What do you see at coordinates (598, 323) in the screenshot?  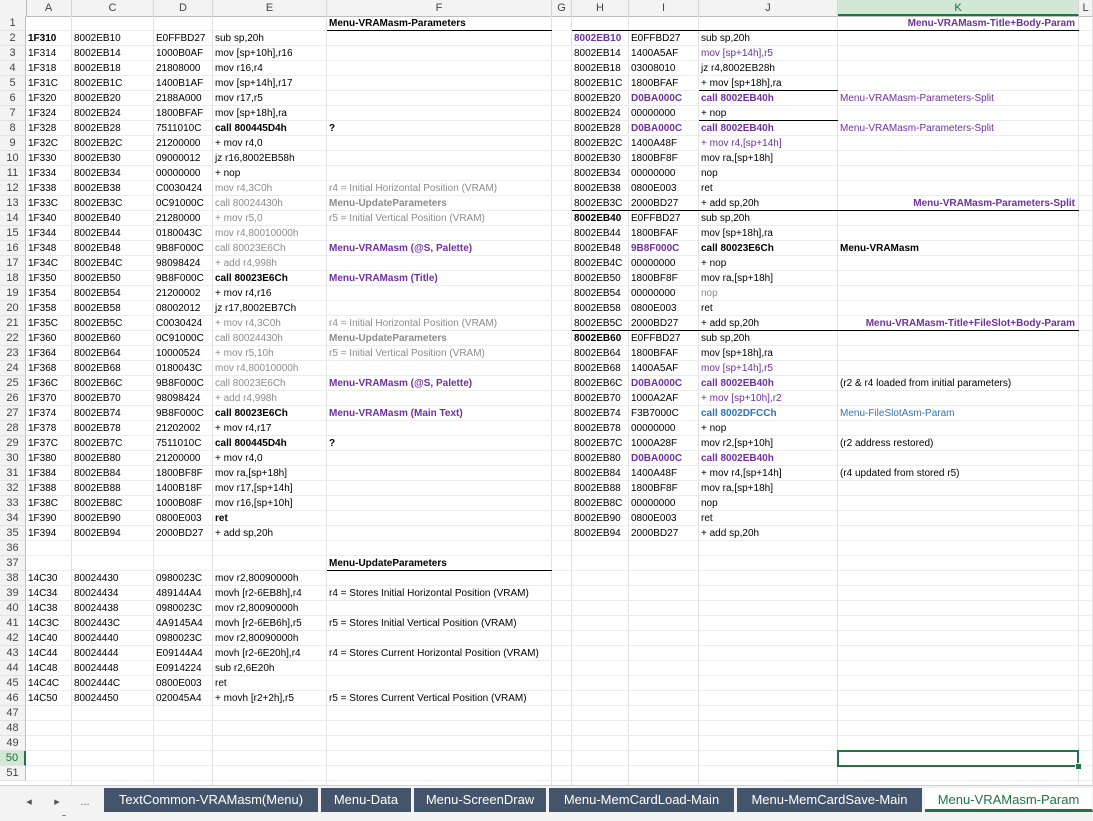 I see `cell-h21: 8002EB5C` at bounding box center [598, 323].